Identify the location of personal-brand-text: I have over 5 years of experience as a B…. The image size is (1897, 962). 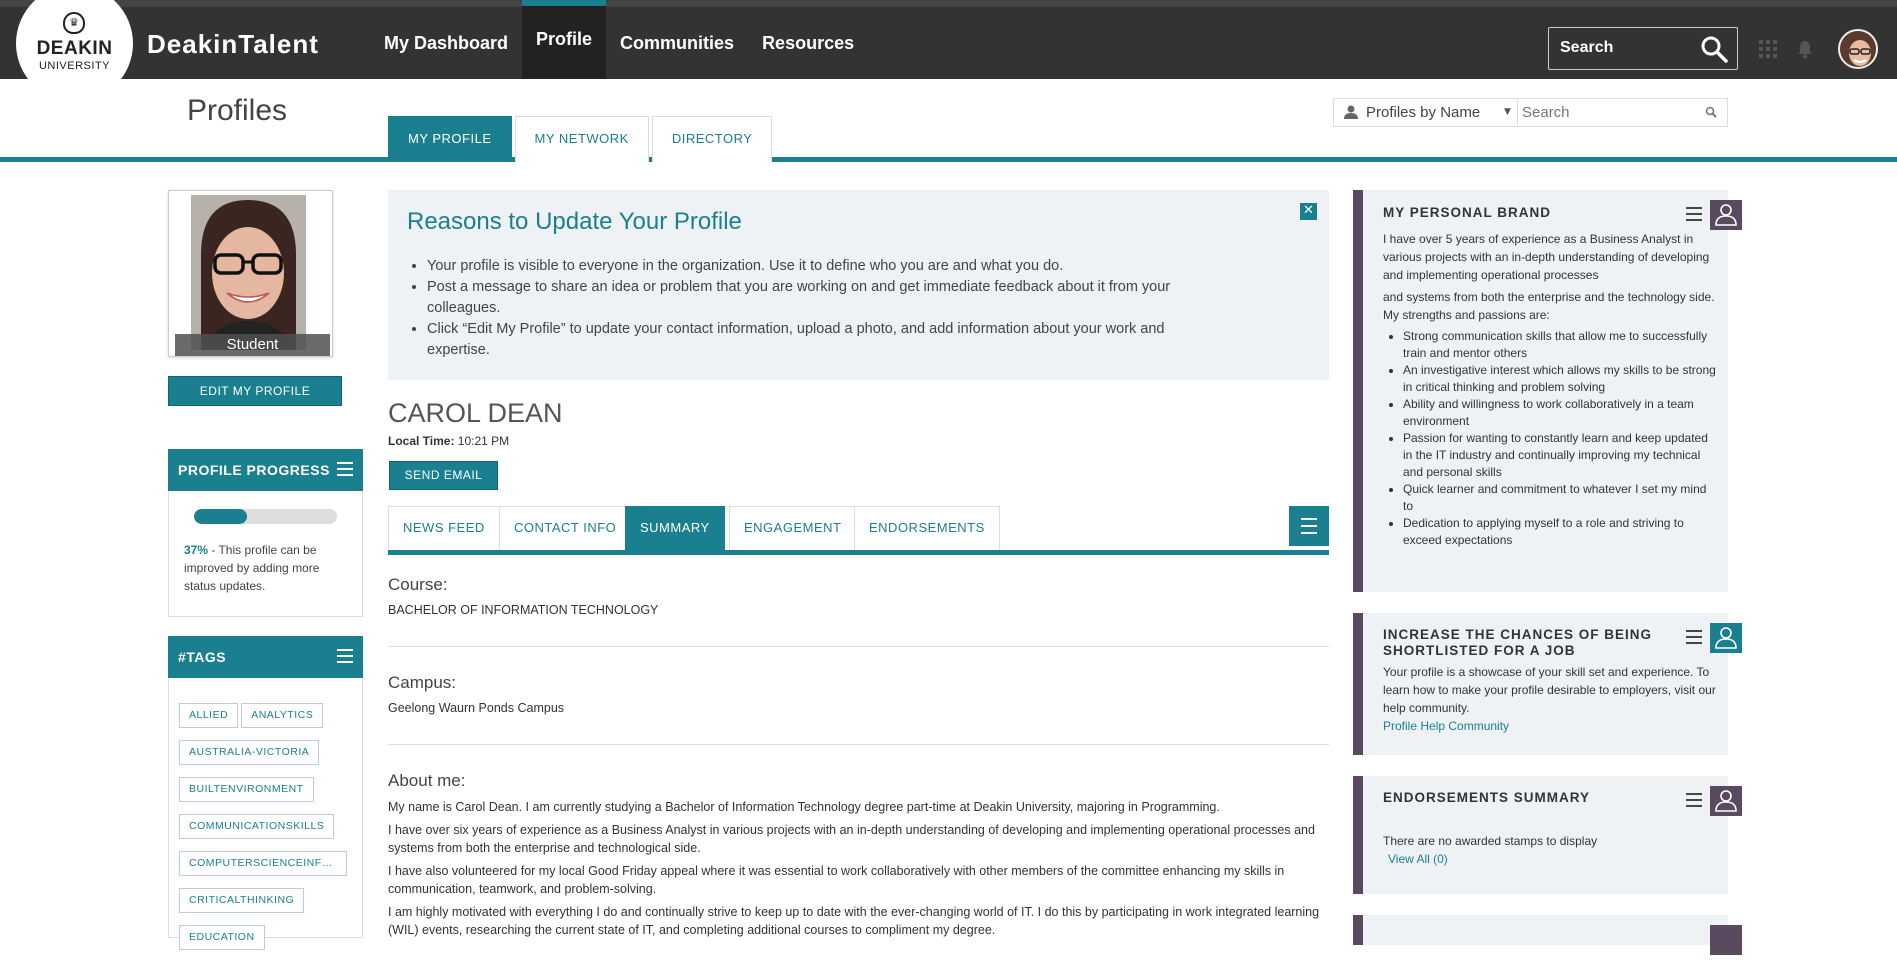
(1550, 389).